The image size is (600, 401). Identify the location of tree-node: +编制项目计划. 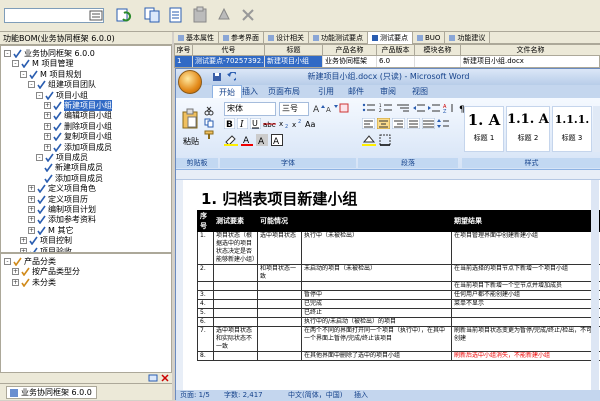
(62, 209).